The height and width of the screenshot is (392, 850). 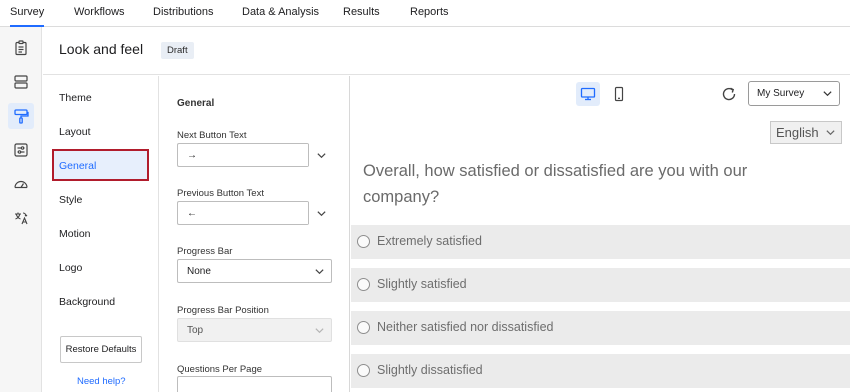 I want to click on tab-survey: Survey, so click(x=27, y=13).